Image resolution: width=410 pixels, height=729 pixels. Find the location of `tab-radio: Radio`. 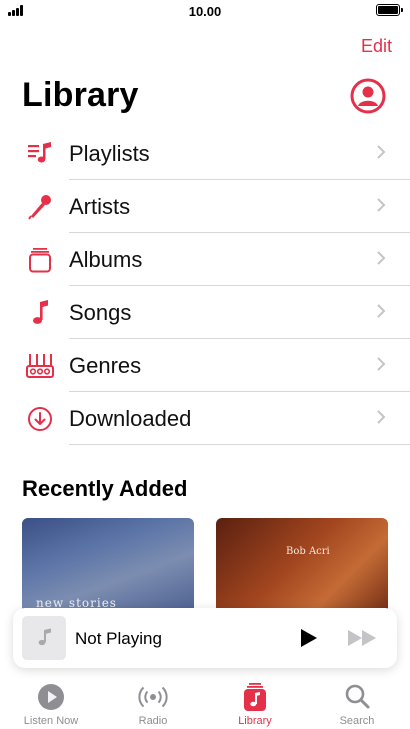

tab-radio: Radio is located at coordinates (153, 701).